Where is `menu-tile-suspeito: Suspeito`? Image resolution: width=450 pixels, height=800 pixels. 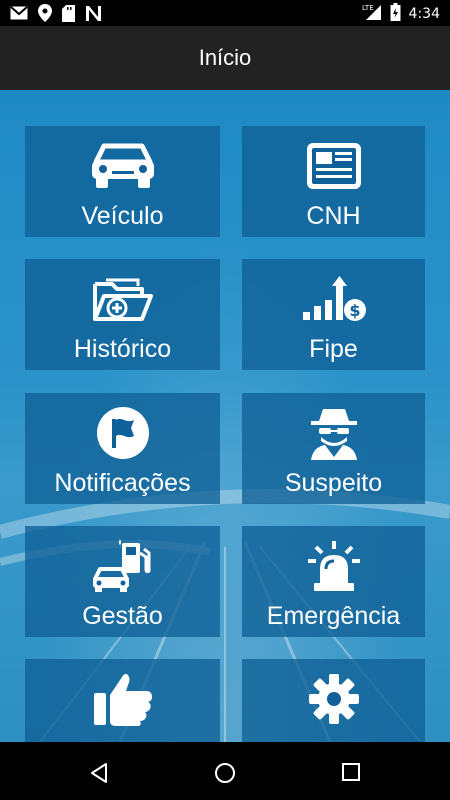 menu-tile-suspeito: Suspeito is located at coordinates (333, 448).